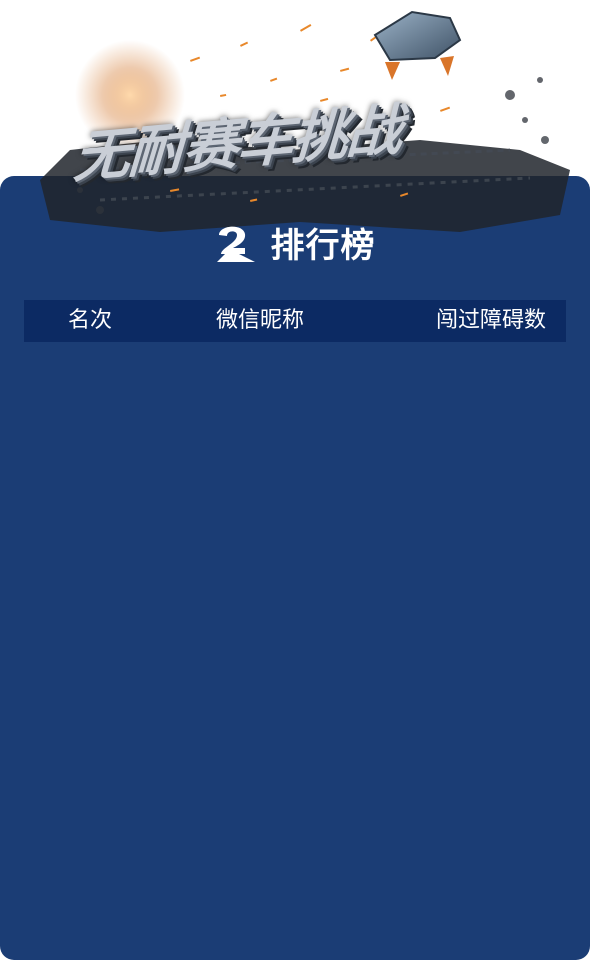 The height and width of the screenshot is (960, 590). What do you see at coordinates (323, 245) in the screenshot?
I see `leaderboard-title: 排行榜` at bounding box center [323, 245].